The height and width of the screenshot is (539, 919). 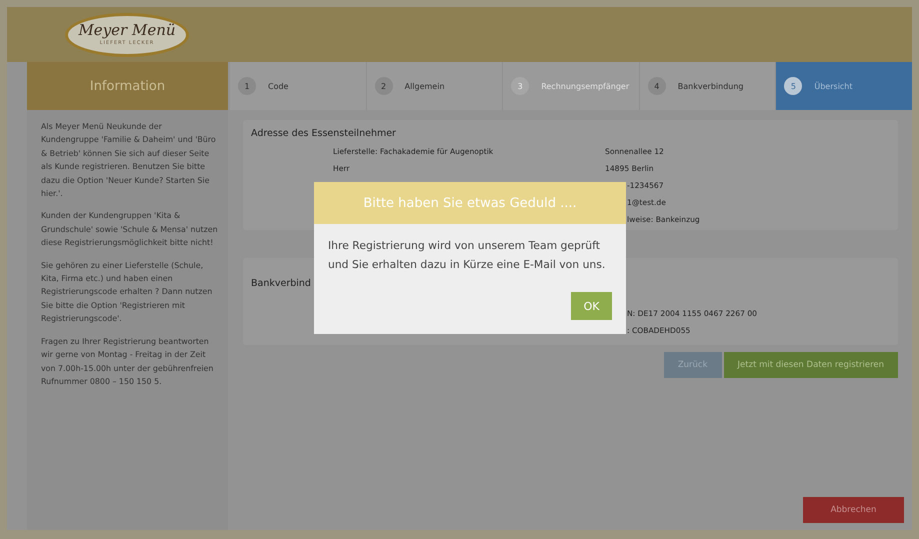 What do you see at coordinates (281, 283) in the screenshot?
I see `card-title: Bankverbind` at bounding box center [281, 283].